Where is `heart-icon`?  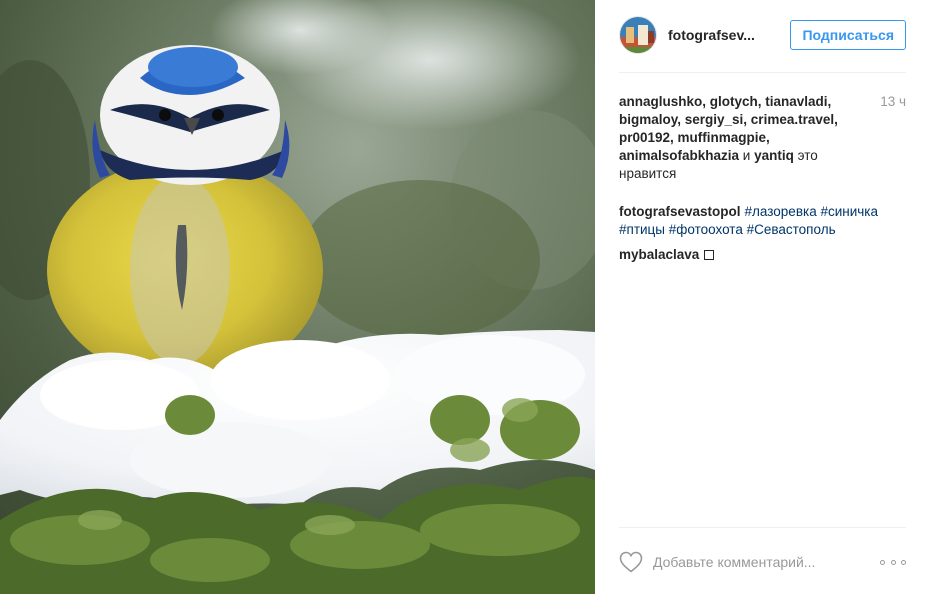 heart-icon is located at coordinates (631, 562).